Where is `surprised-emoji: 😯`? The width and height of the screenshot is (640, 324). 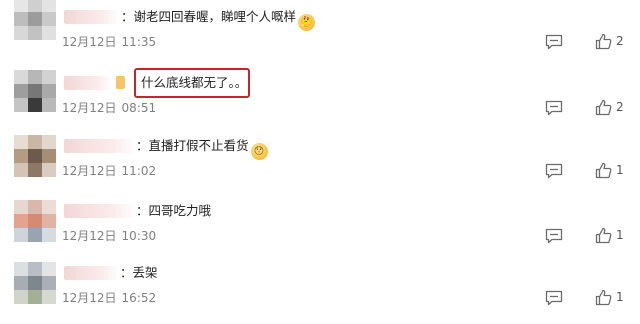 surprised-emoji: 😯 is located at coordinates (259, 151).